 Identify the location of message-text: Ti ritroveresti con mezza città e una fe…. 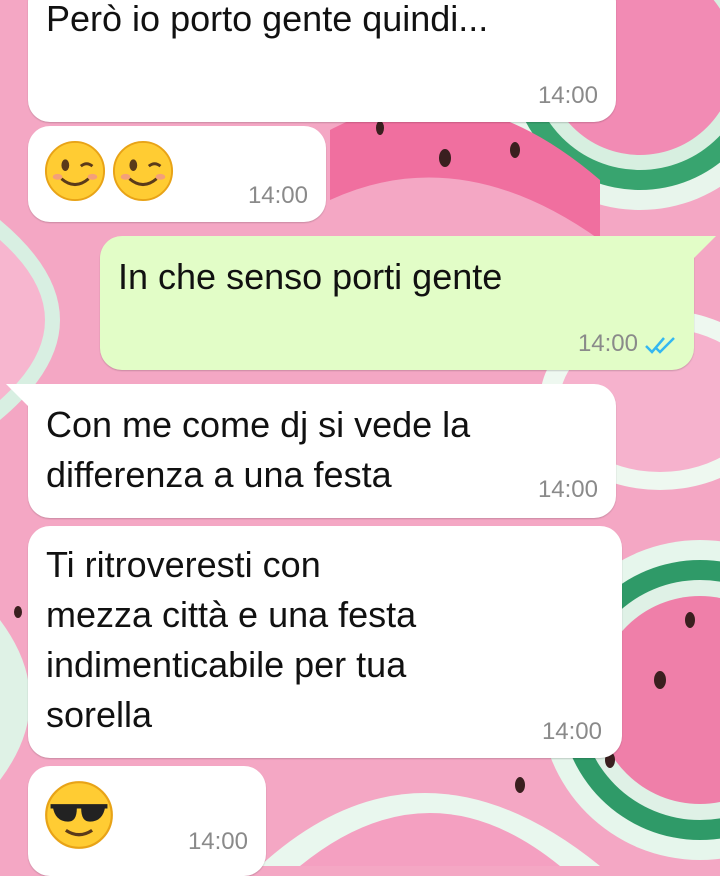
(231, 639).